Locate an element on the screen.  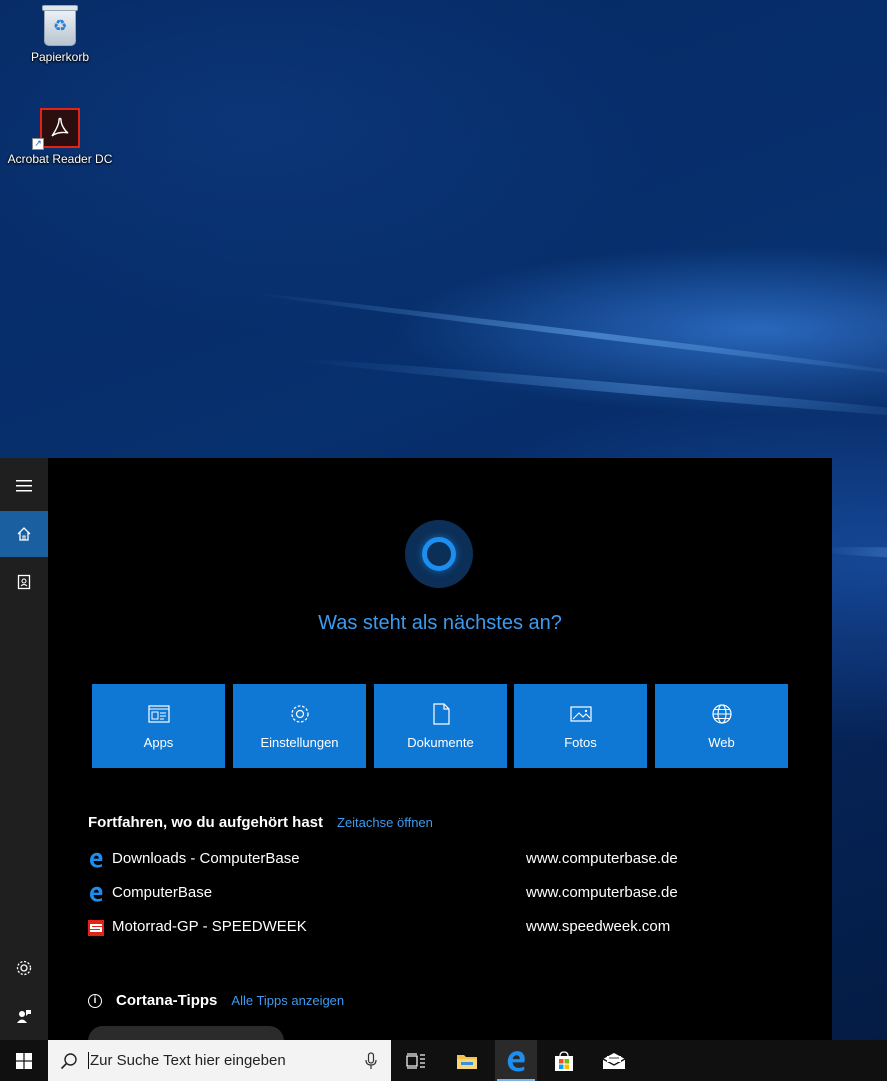
cortana-ring-icon is located at coordinates (439, 554).